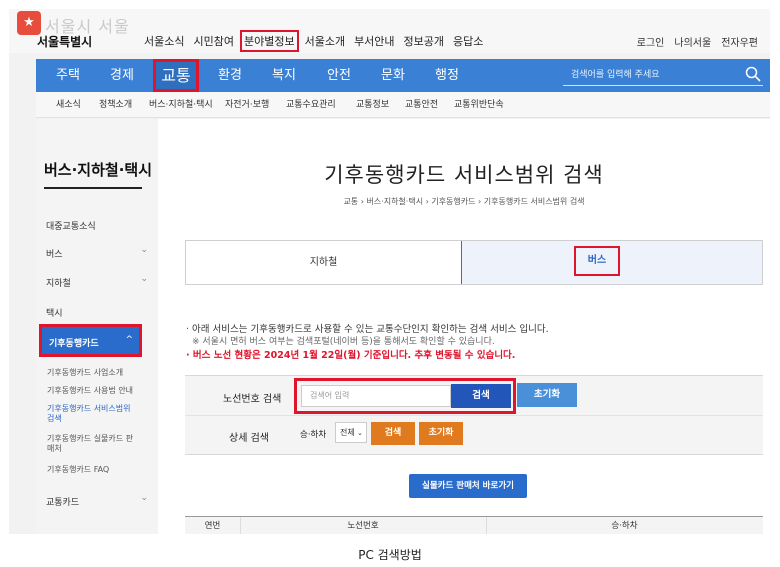  I want to click on sidebar-item-climate-card: 기후동행카드 ^, so click(90, 340).